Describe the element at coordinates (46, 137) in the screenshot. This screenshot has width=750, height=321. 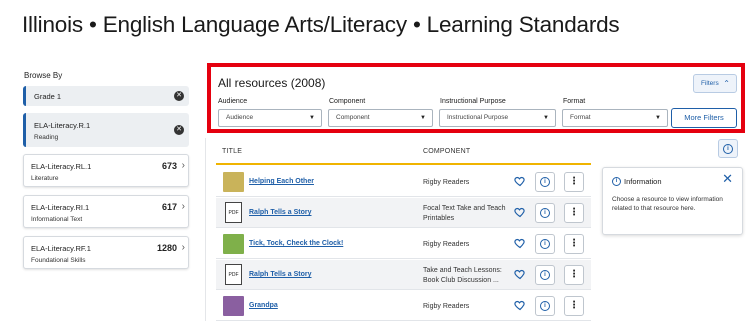
I see `facet-subtitle: Reading` at that location.